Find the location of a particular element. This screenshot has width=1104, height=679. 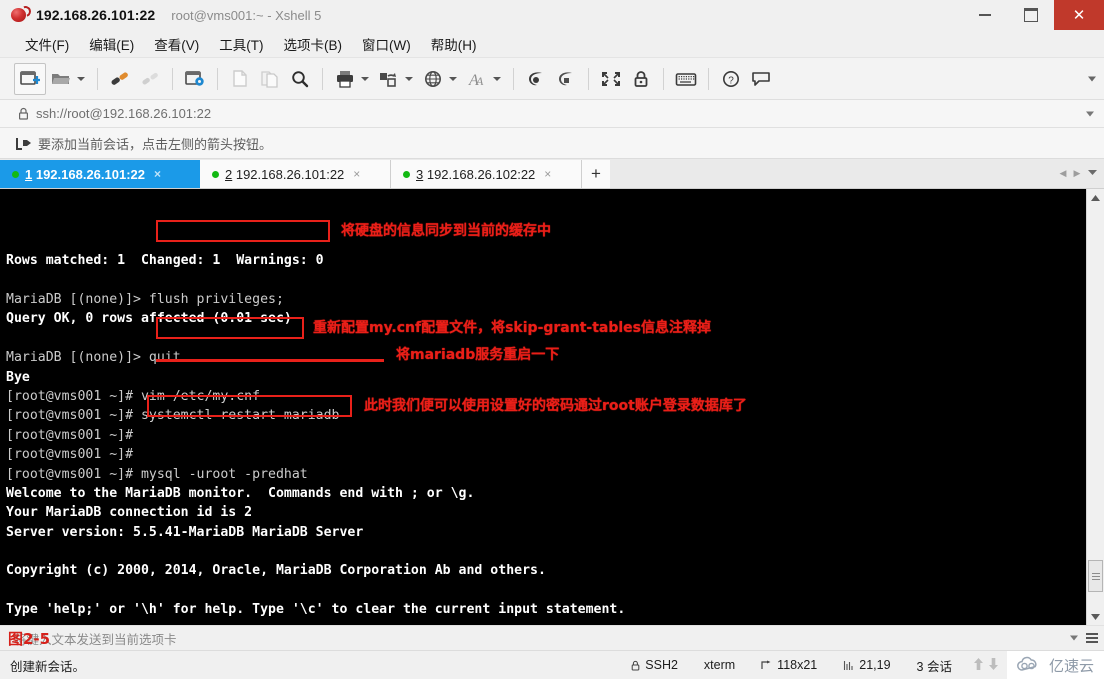

tab-1: 1 192.168.26.101:22 × is located at coordinates (100, 174).